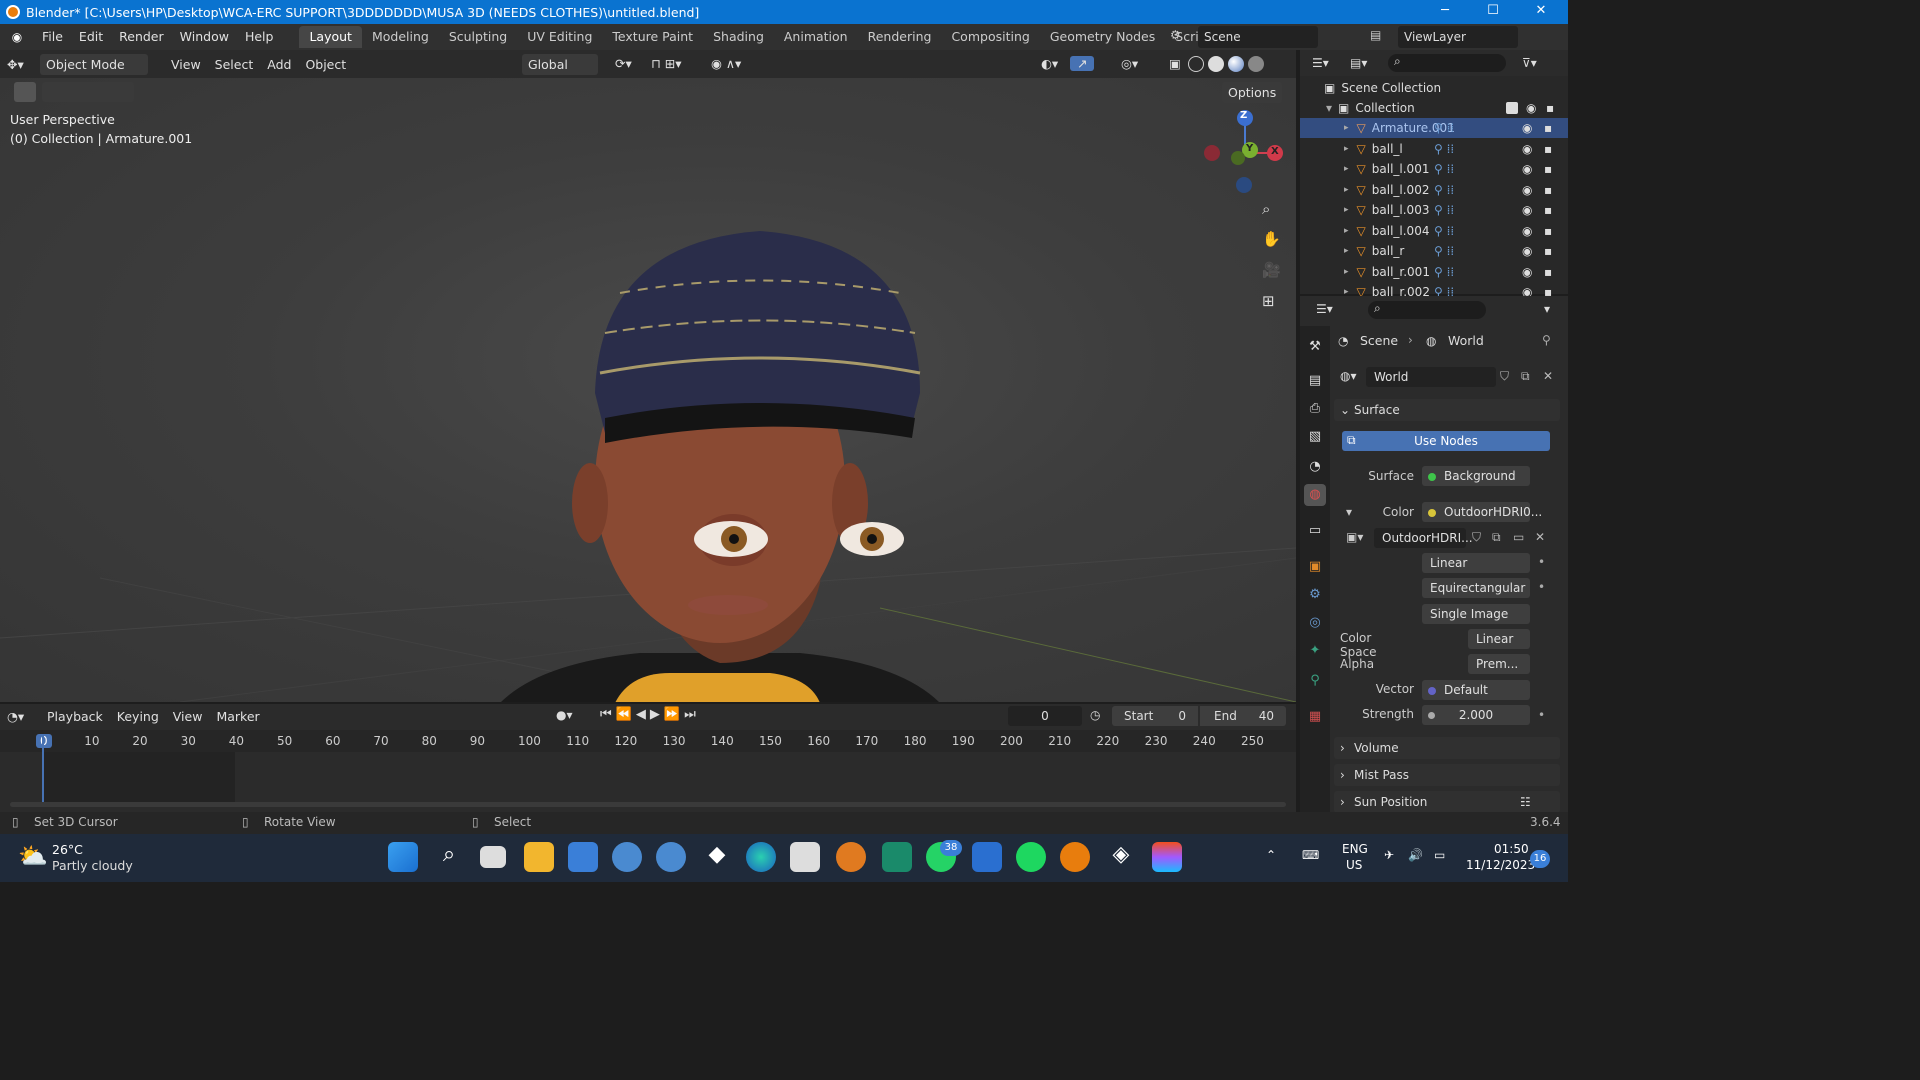  Describe the element at coordinates (652, 37) in the screenshot. I see `tab-texture-paint: Texture Paint` at that location.